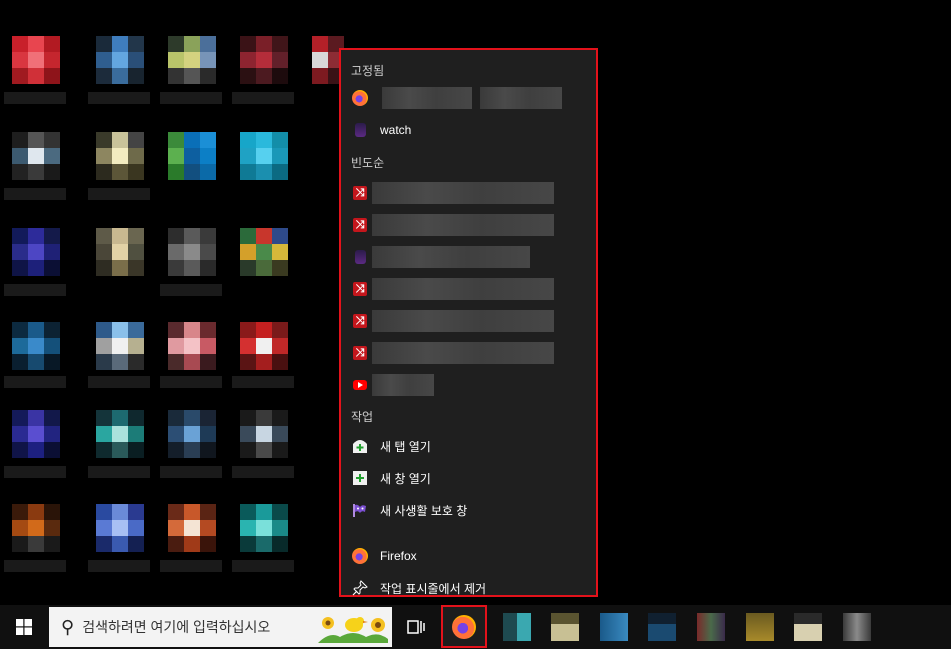 The height and width of the screenshot is (649, 951). I want to click on pinned-item, so click(469, 98).